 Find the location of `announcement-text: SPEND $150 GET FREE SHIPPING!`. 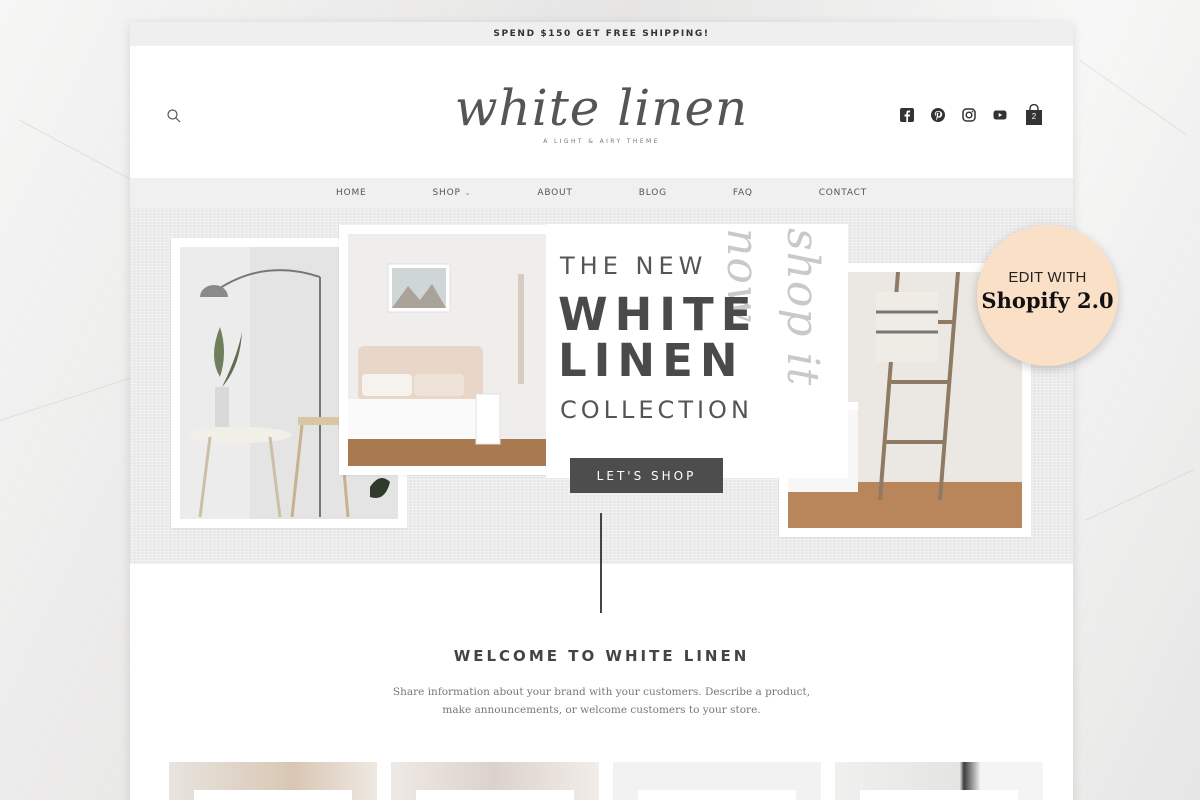

announcement-text: SPEND $150 GET FREE SHIPPING! is located at coordinates (601, 34).